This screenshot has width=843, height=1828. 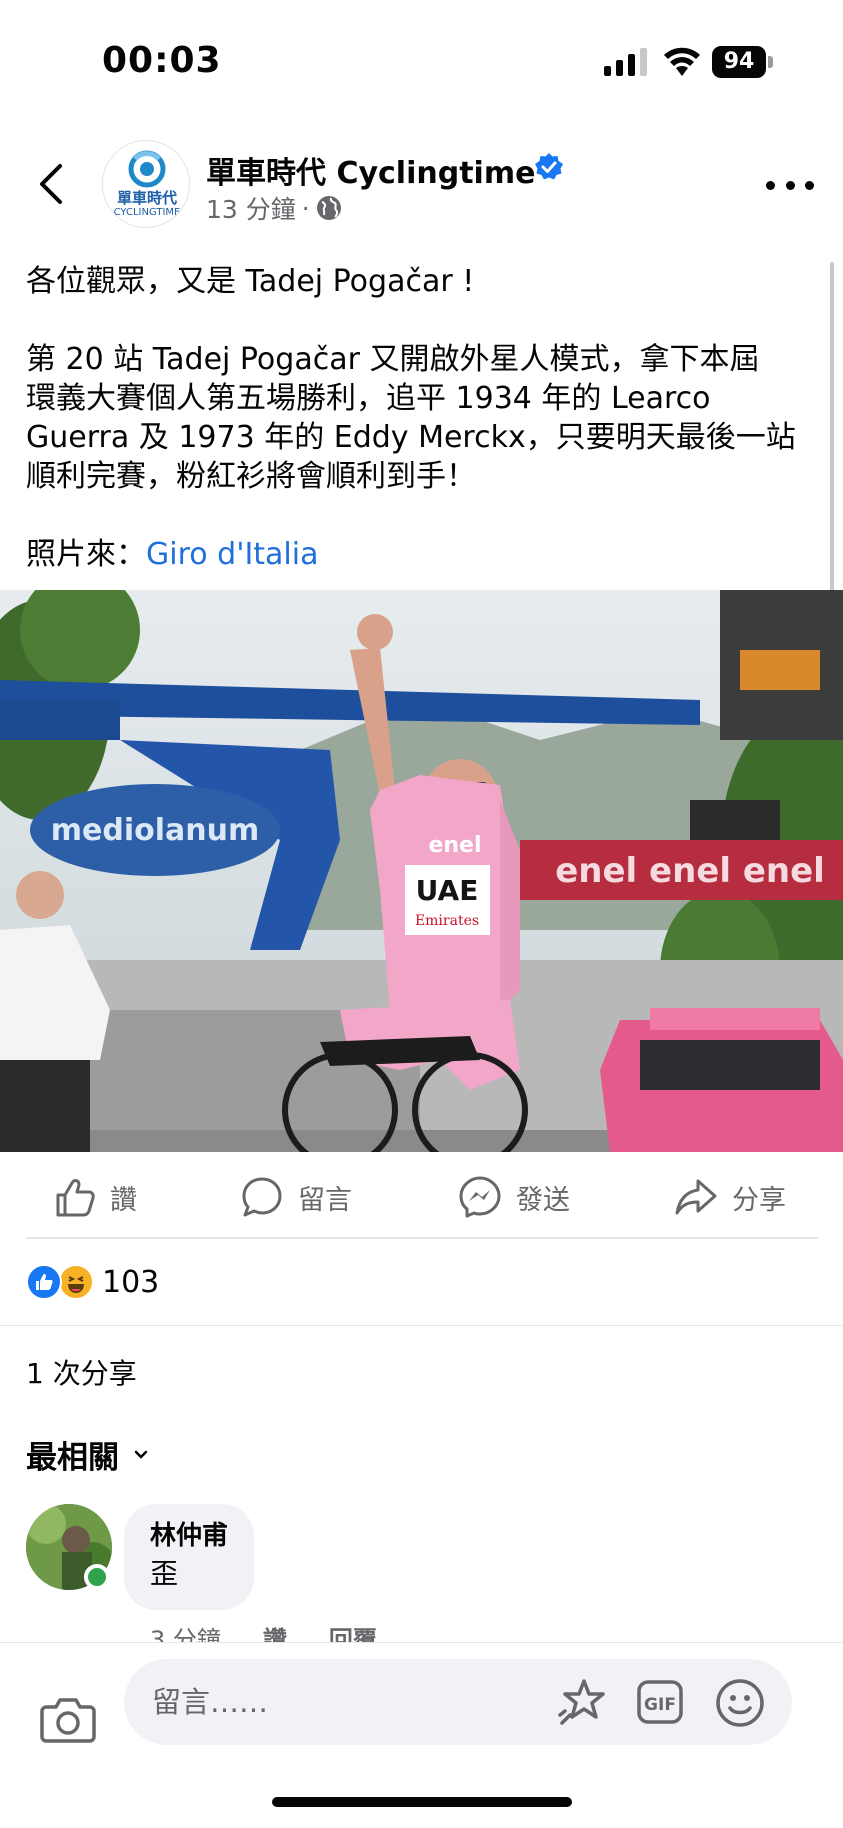 What do you see at coordinates (146, 184) in the screenshot?
I see `page-avatar: 單車時代 CYCLINGTIME` at bounding box center [146, 184].